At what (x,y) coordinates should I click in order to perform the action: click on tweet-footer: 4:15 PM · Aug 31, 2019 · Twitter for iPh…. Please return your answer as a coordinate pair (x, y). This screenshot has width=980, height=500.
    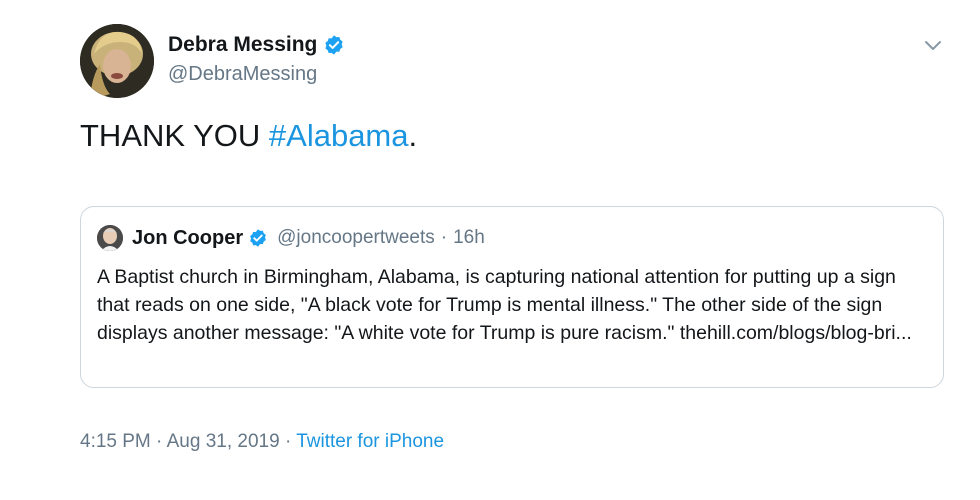
    Looking at the image, I should click on (262, 442).